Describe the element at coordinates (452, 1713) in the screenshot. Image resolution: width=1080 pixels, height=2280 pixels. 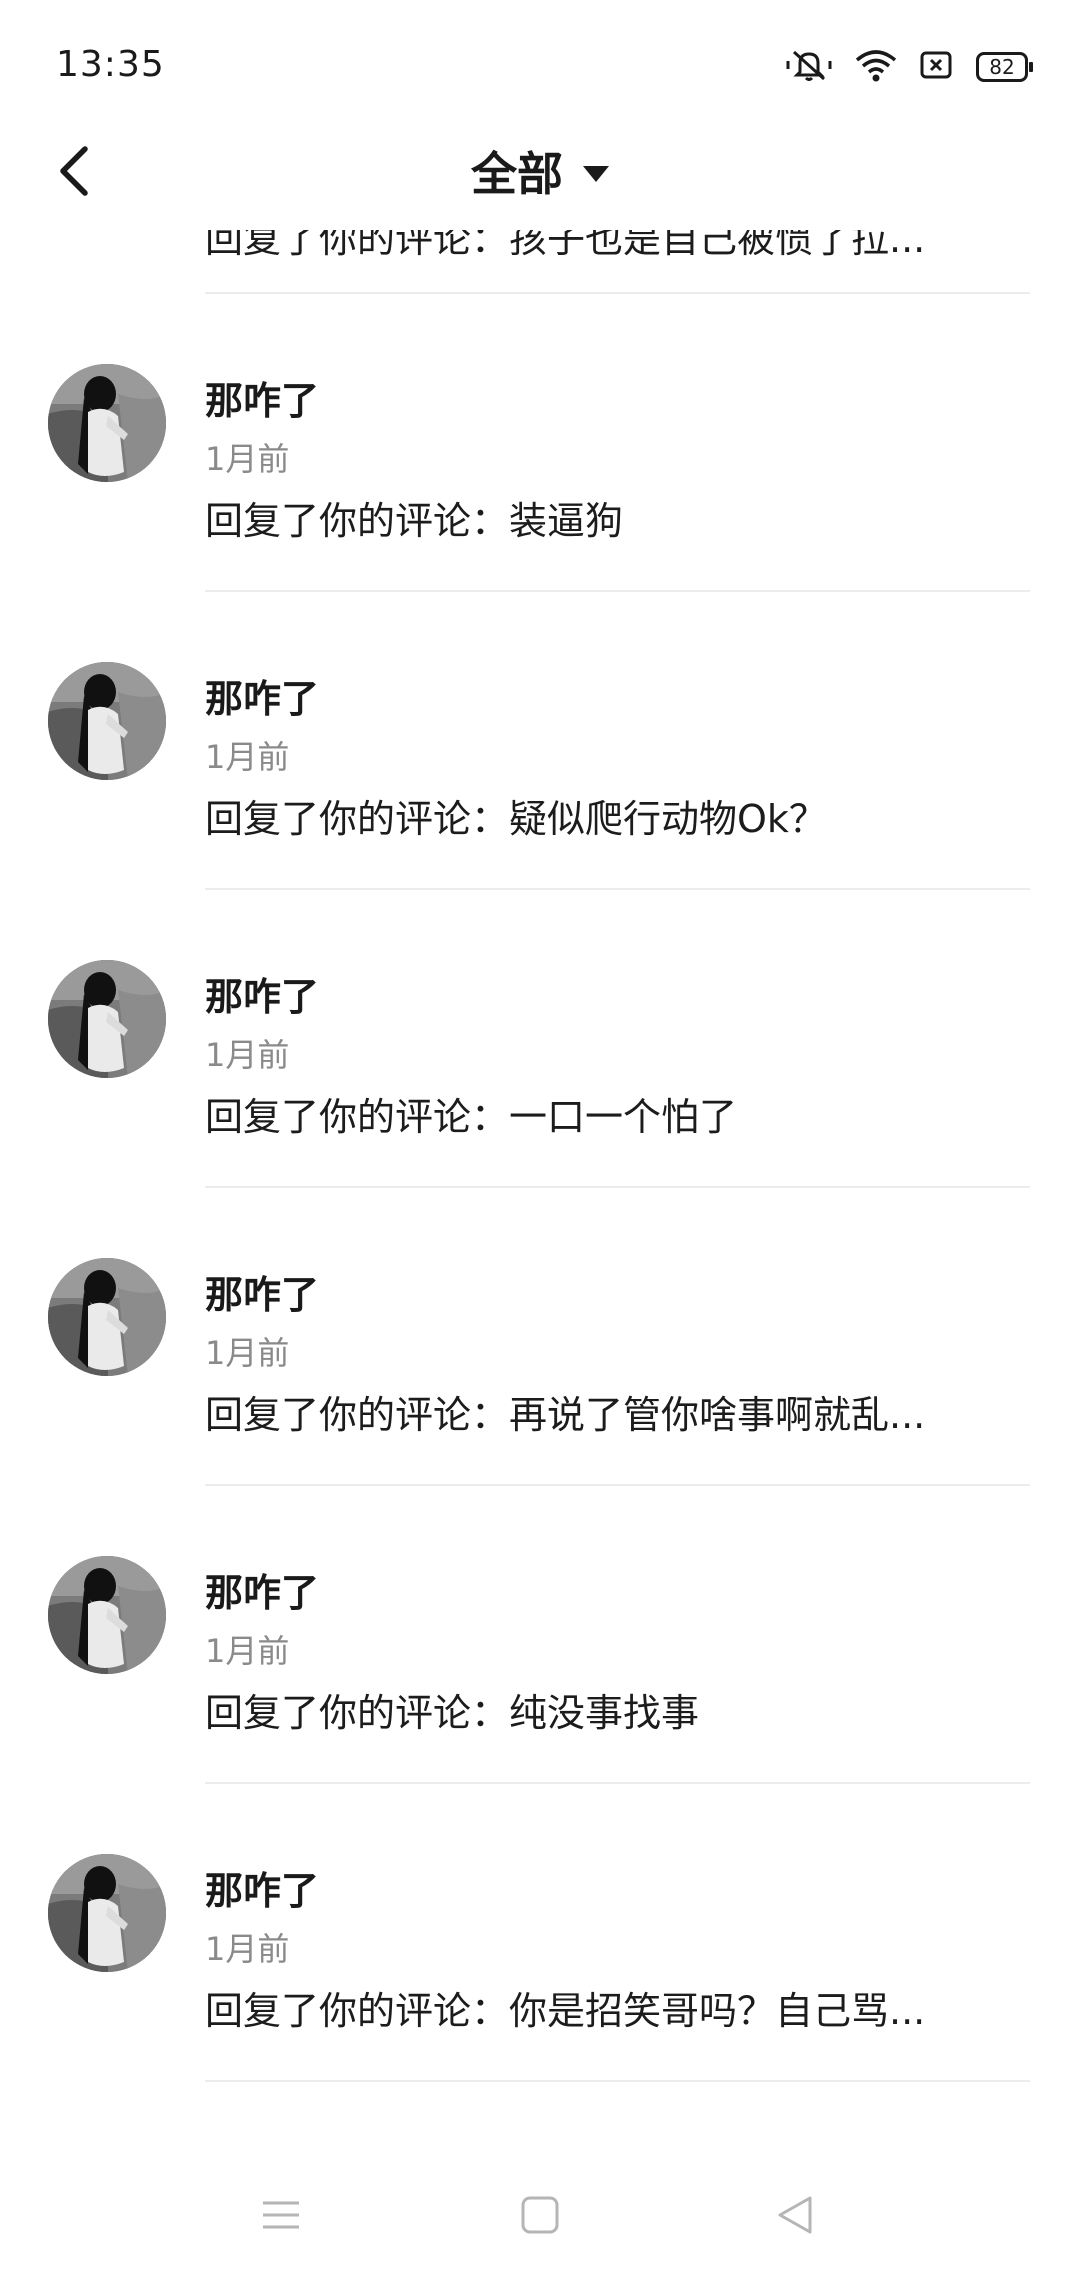
I see `comment-text: 回复了你的评论：纯没事找事` at that location.